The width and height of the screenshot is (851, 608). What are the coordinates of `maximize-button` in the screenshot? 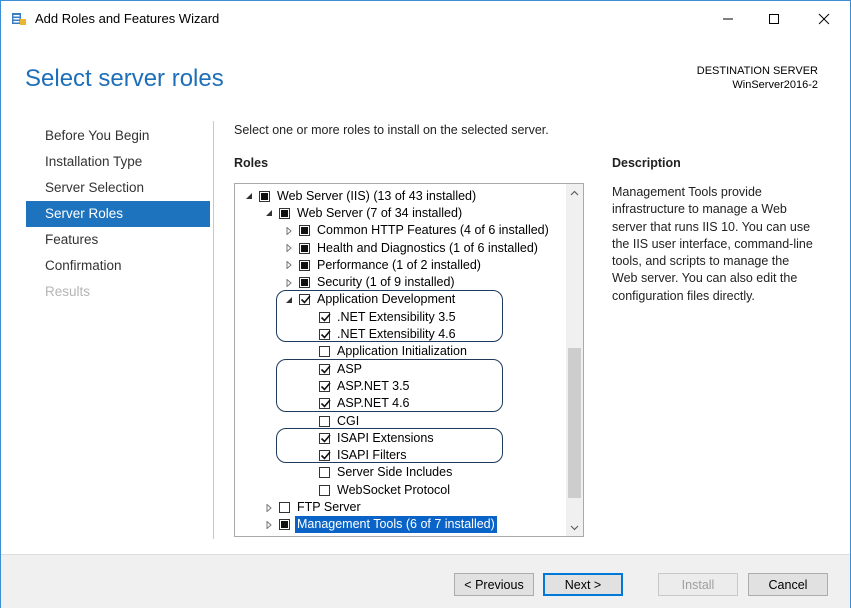 It's located at (774, 19).